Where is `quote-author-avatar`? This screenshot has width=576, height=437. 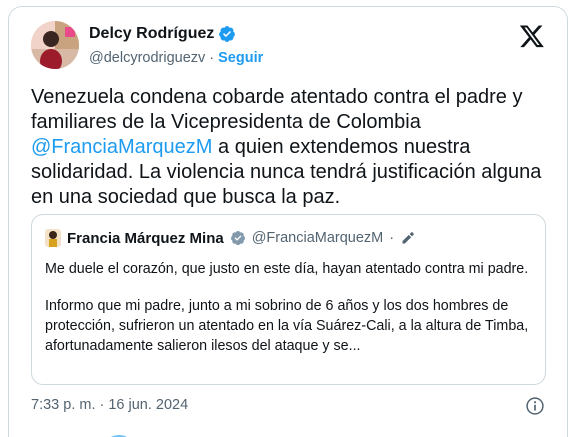 quote-author-avatar is located at coordinates (53, 238).